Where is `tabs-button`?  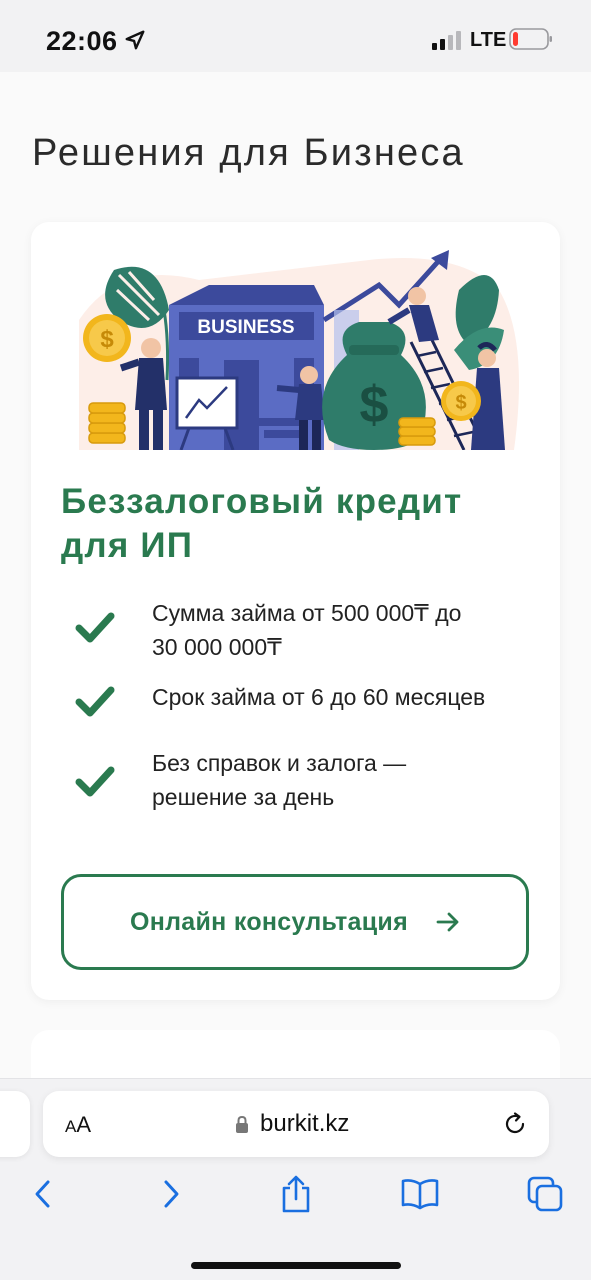 tabs-button is located at coordinates (545, 1194).